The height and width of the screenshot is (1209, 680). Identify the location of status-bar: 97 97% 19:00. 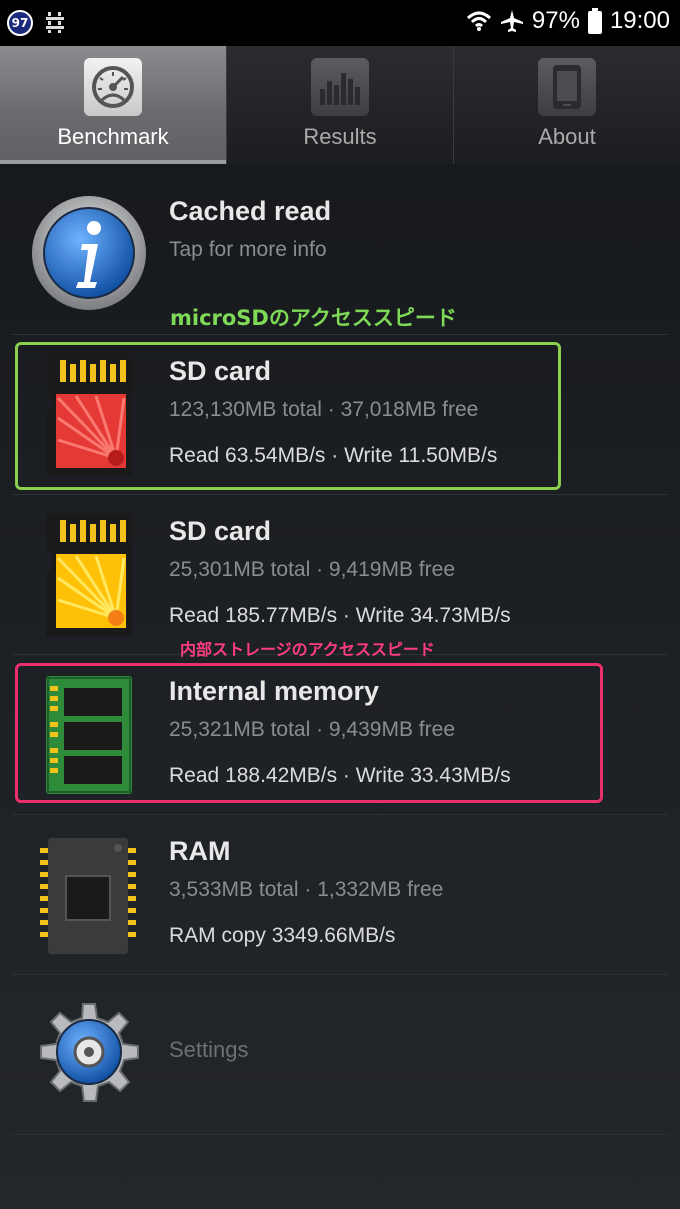
(340, 23).